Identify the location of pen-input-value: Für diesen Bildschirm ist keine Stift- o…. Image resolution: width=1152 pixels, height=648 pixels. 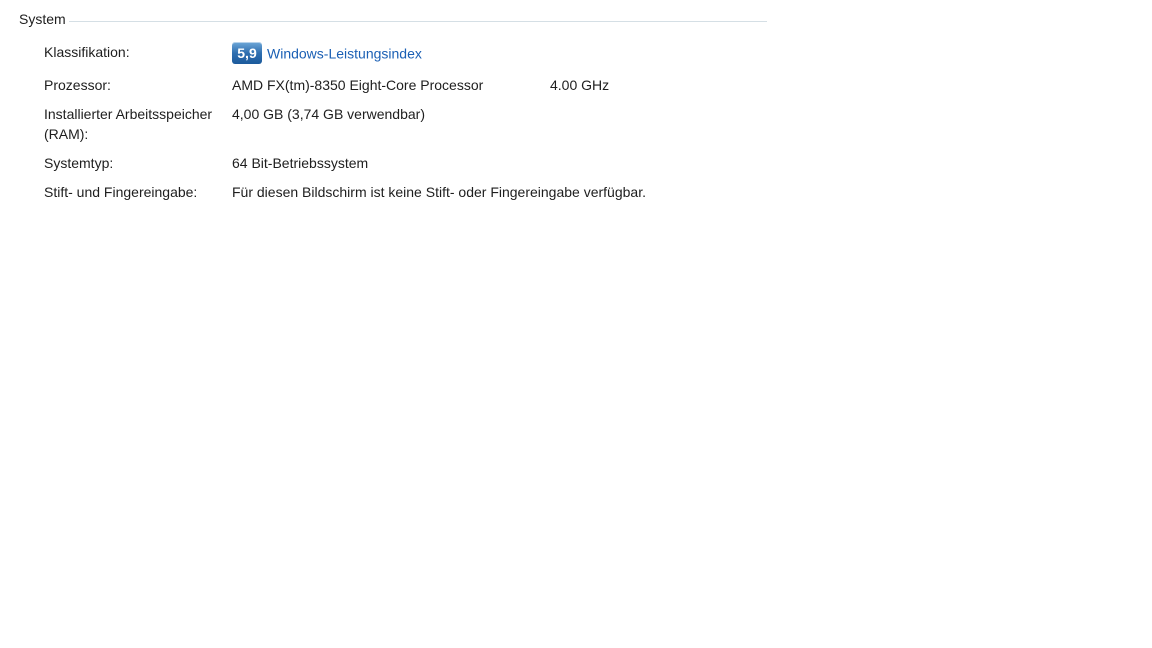
(439, 192).